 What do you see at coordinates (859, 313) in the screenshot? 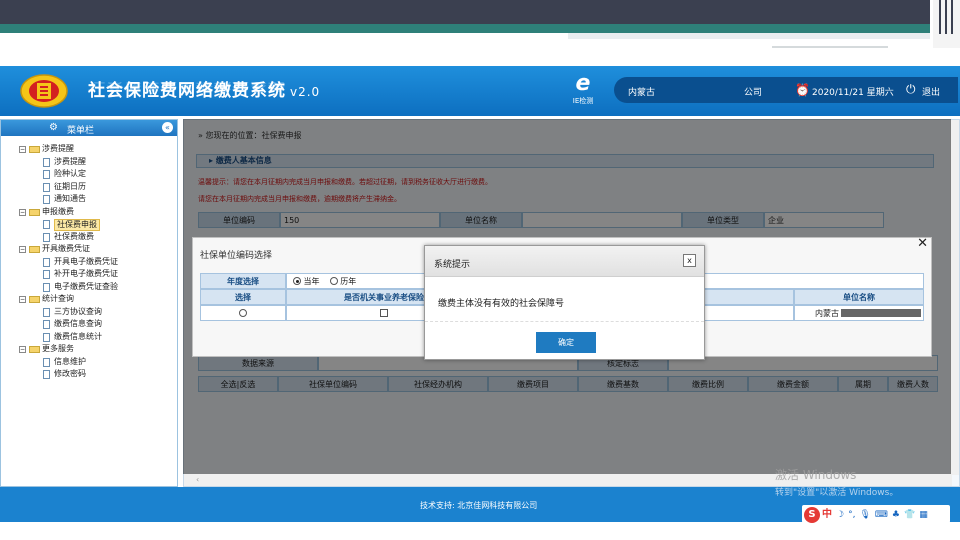
I see `row-unit-name-cell: 内蒙古` at bounding box center [859, 313].